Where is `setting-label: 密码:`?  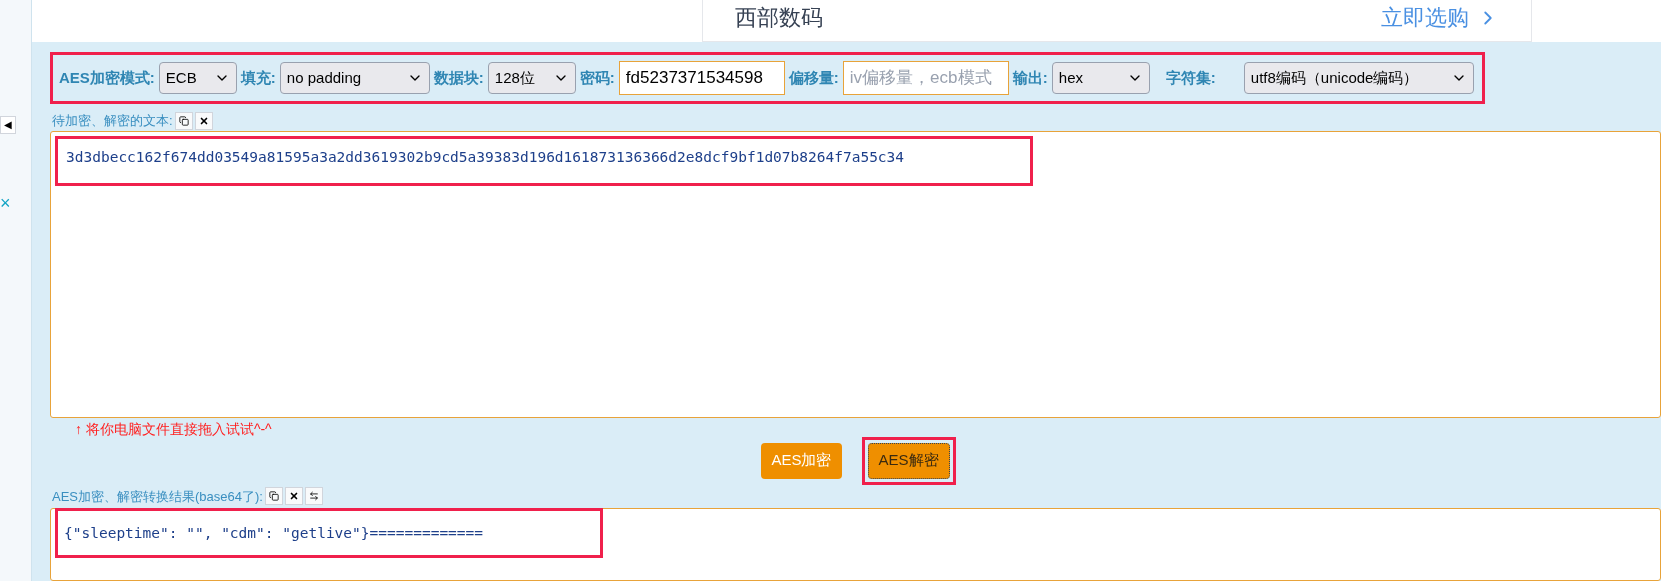 setting-label: 密码: is located at coordinates (597, 77).